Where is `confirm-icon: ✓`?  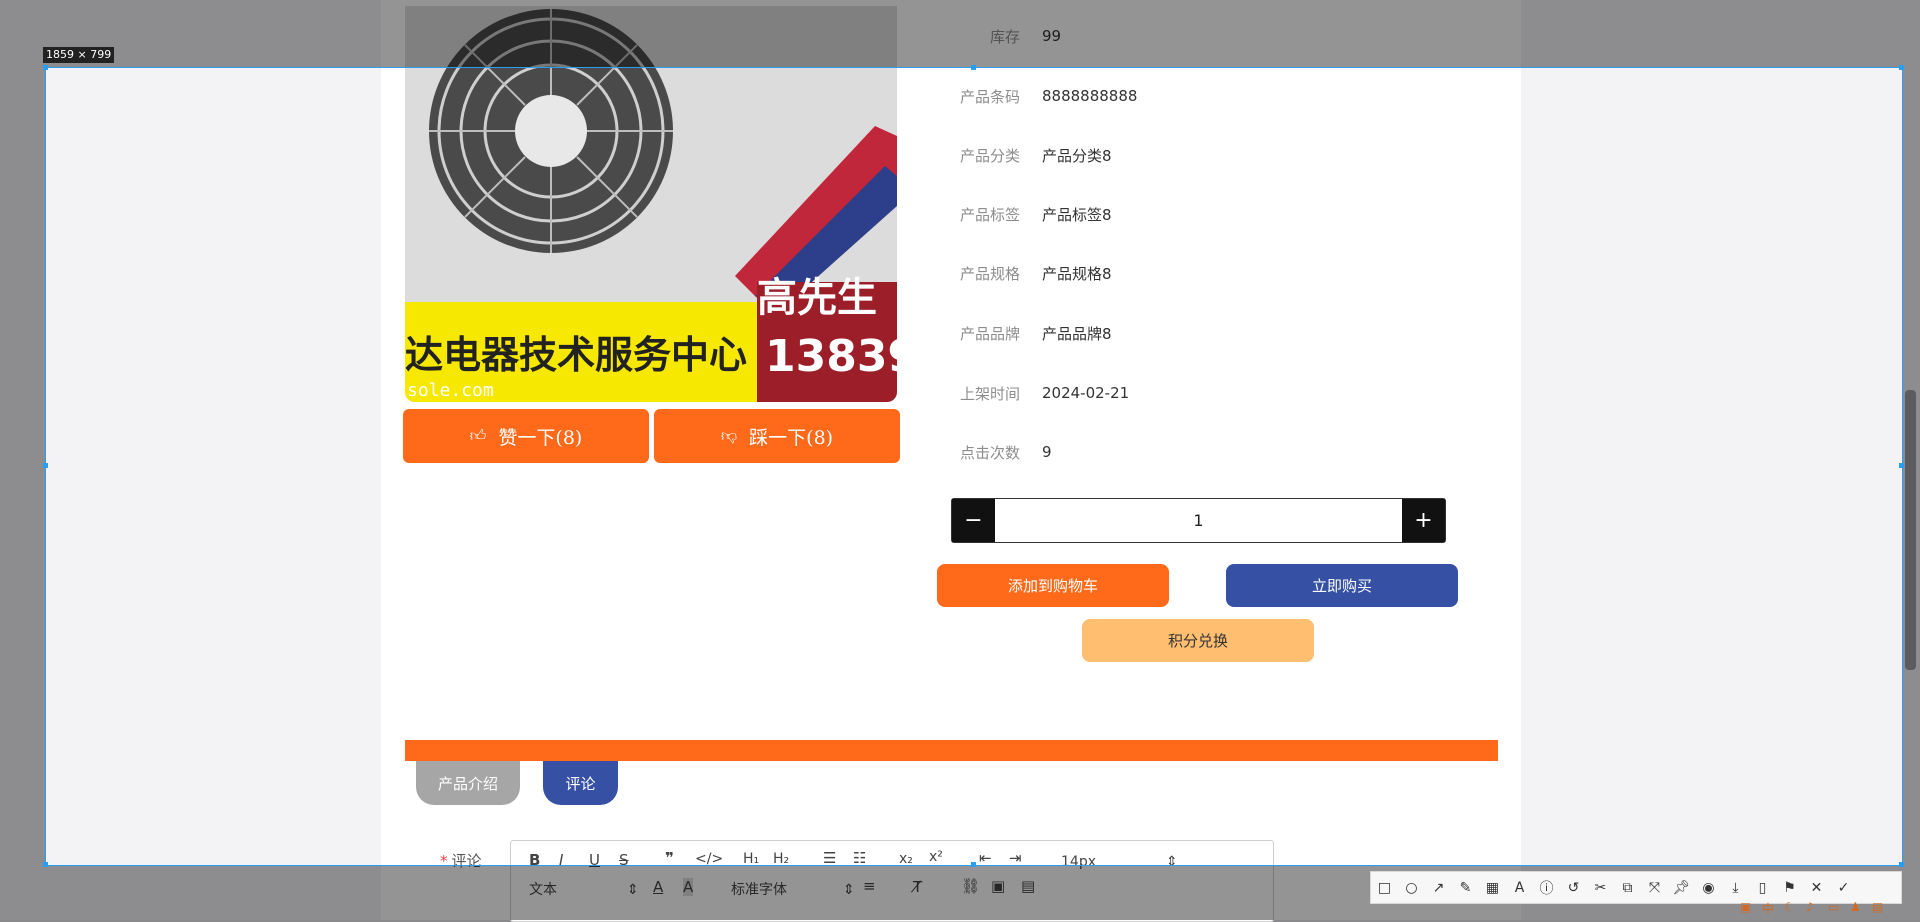 confirm-icon: ✓ is located at coordinates (1843, 888).